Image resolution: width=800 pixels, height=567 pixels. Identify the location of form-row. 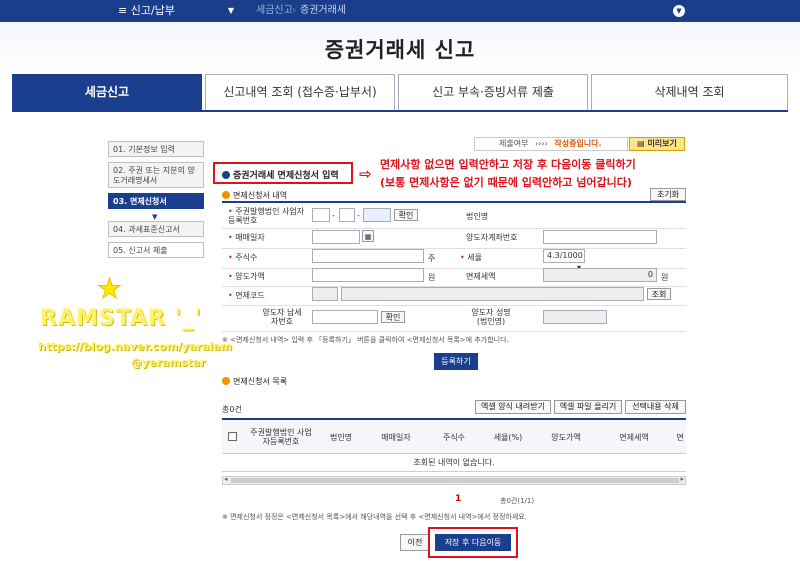
(454, 259).